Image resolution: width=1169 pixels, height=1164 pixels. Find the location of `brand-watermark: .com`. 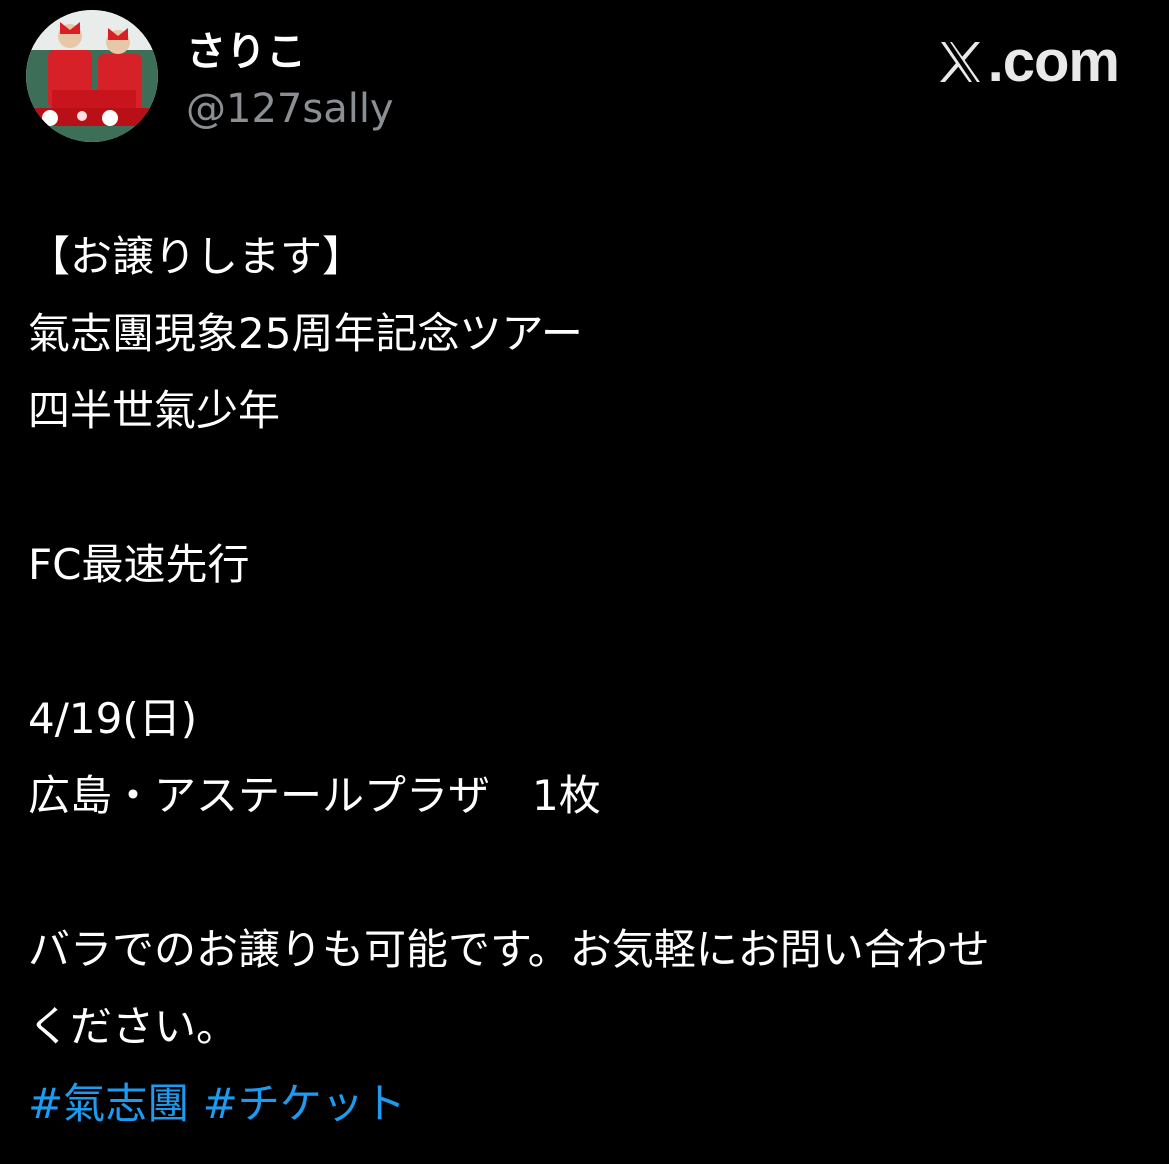

brand-watermark: .com is located at coordinates (1028, 61).